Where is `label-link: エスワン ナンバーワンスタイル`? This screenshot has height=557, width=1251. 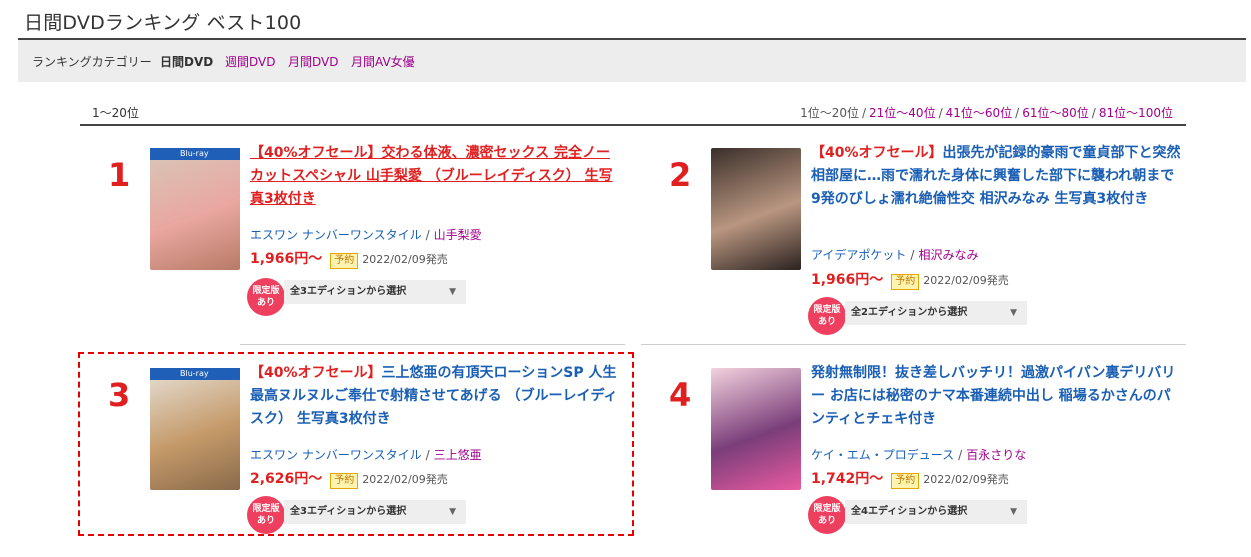 label-link: エスワン ナンバーワンスタイル is located at coordinates (336, 235).